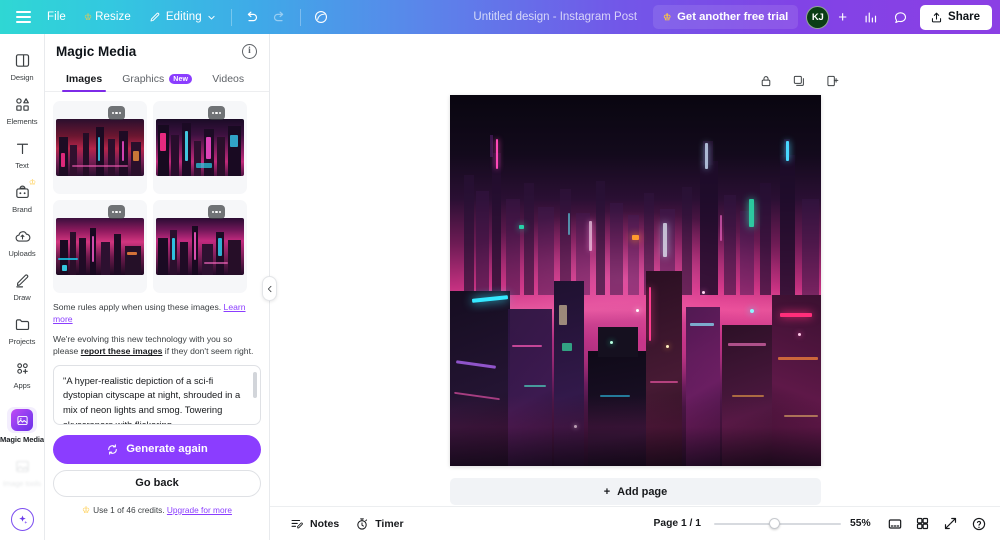 The height and width of the screenshot is (540, 1000). I want to click on sidebar-item-draw: Draw, so click(22, 285).